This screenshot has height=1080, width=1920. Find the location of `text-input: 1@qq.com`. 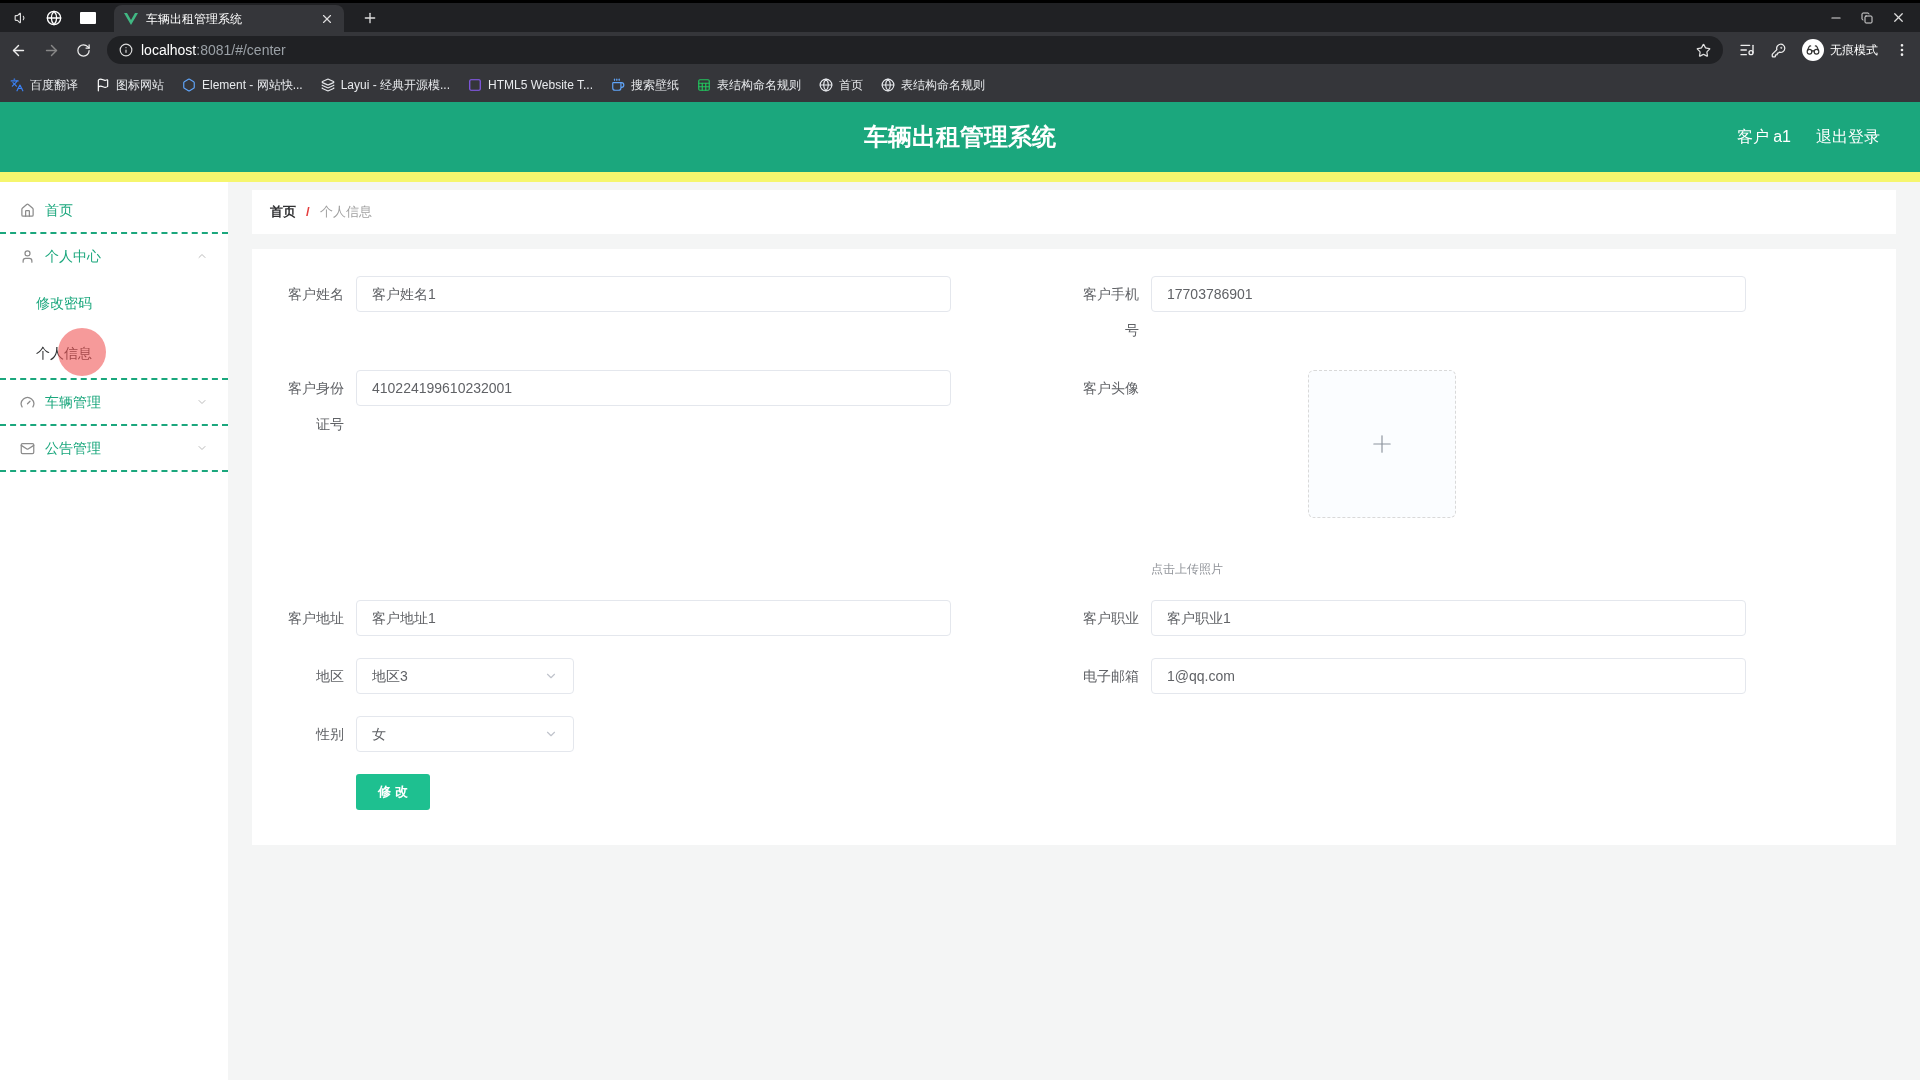

text-input: 1@qq.com is located at coordinates (1448, 676).